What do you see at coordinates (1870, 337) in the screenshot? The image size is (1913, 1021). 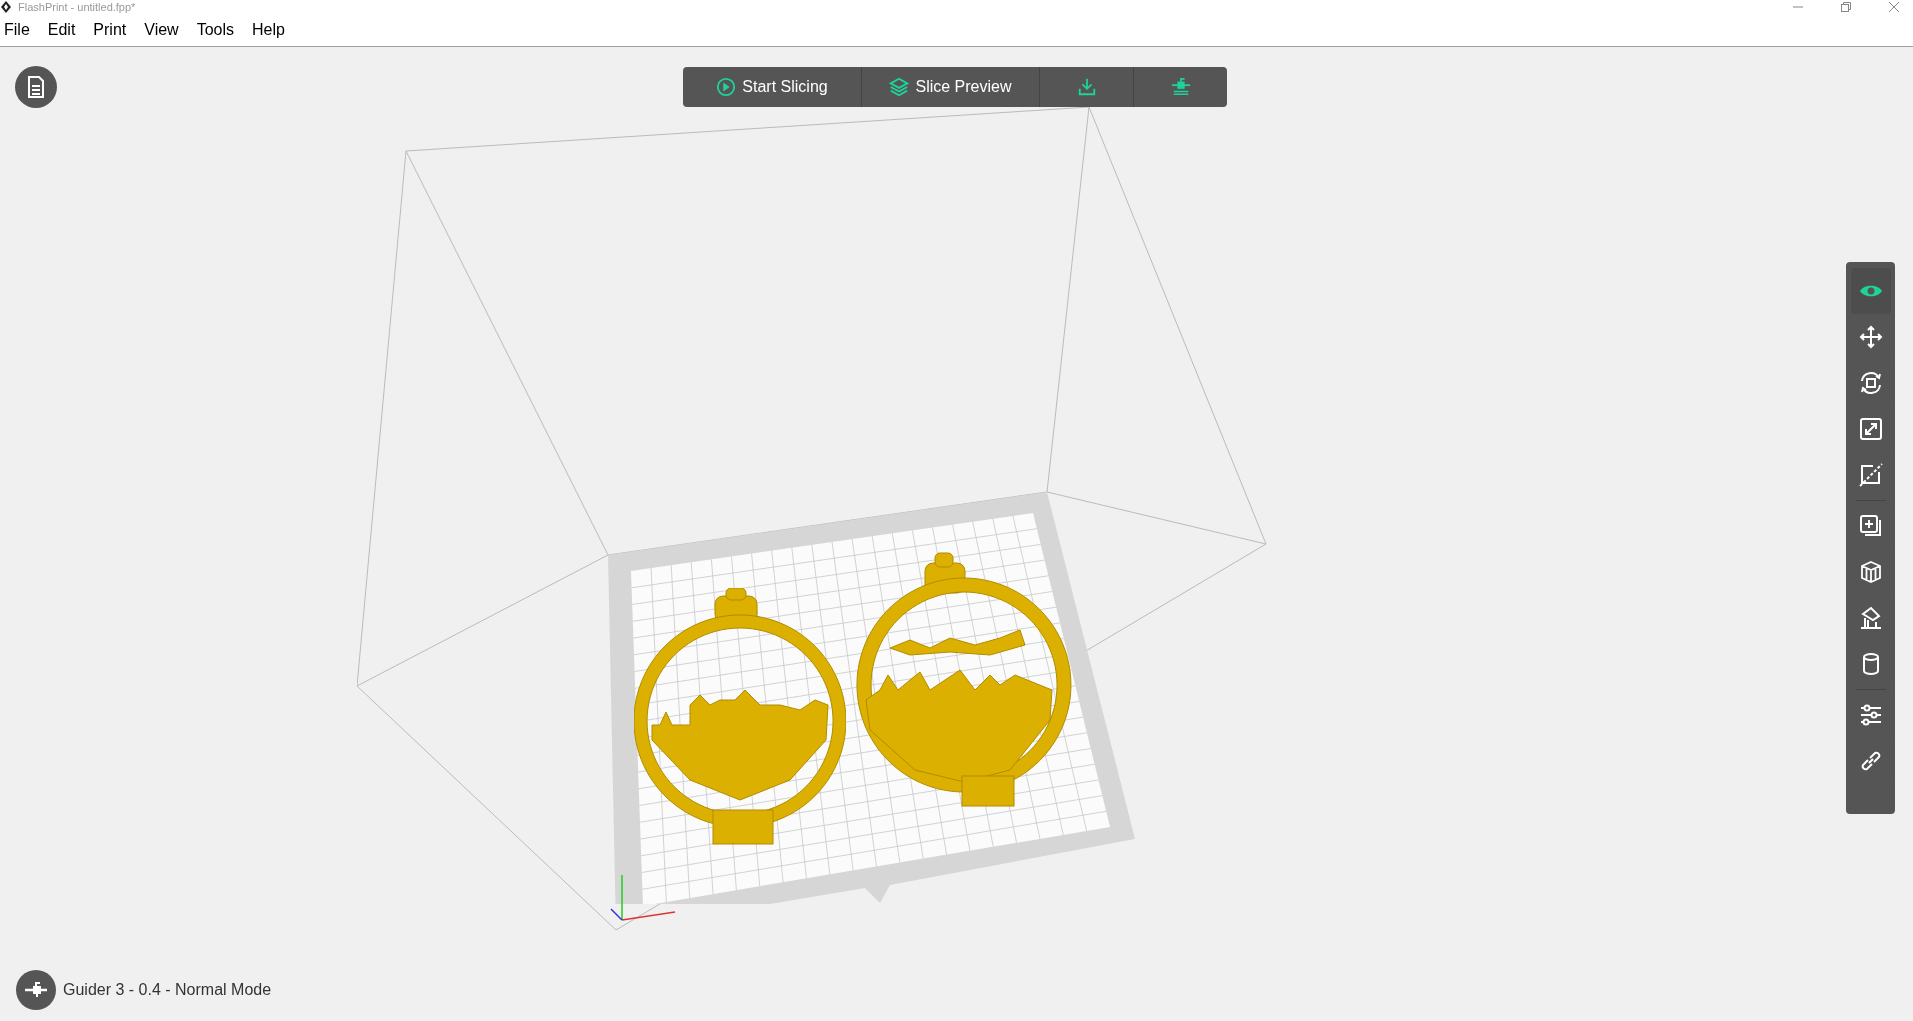 I see `move-arrows-icon` at bounding box center [1870, 337].